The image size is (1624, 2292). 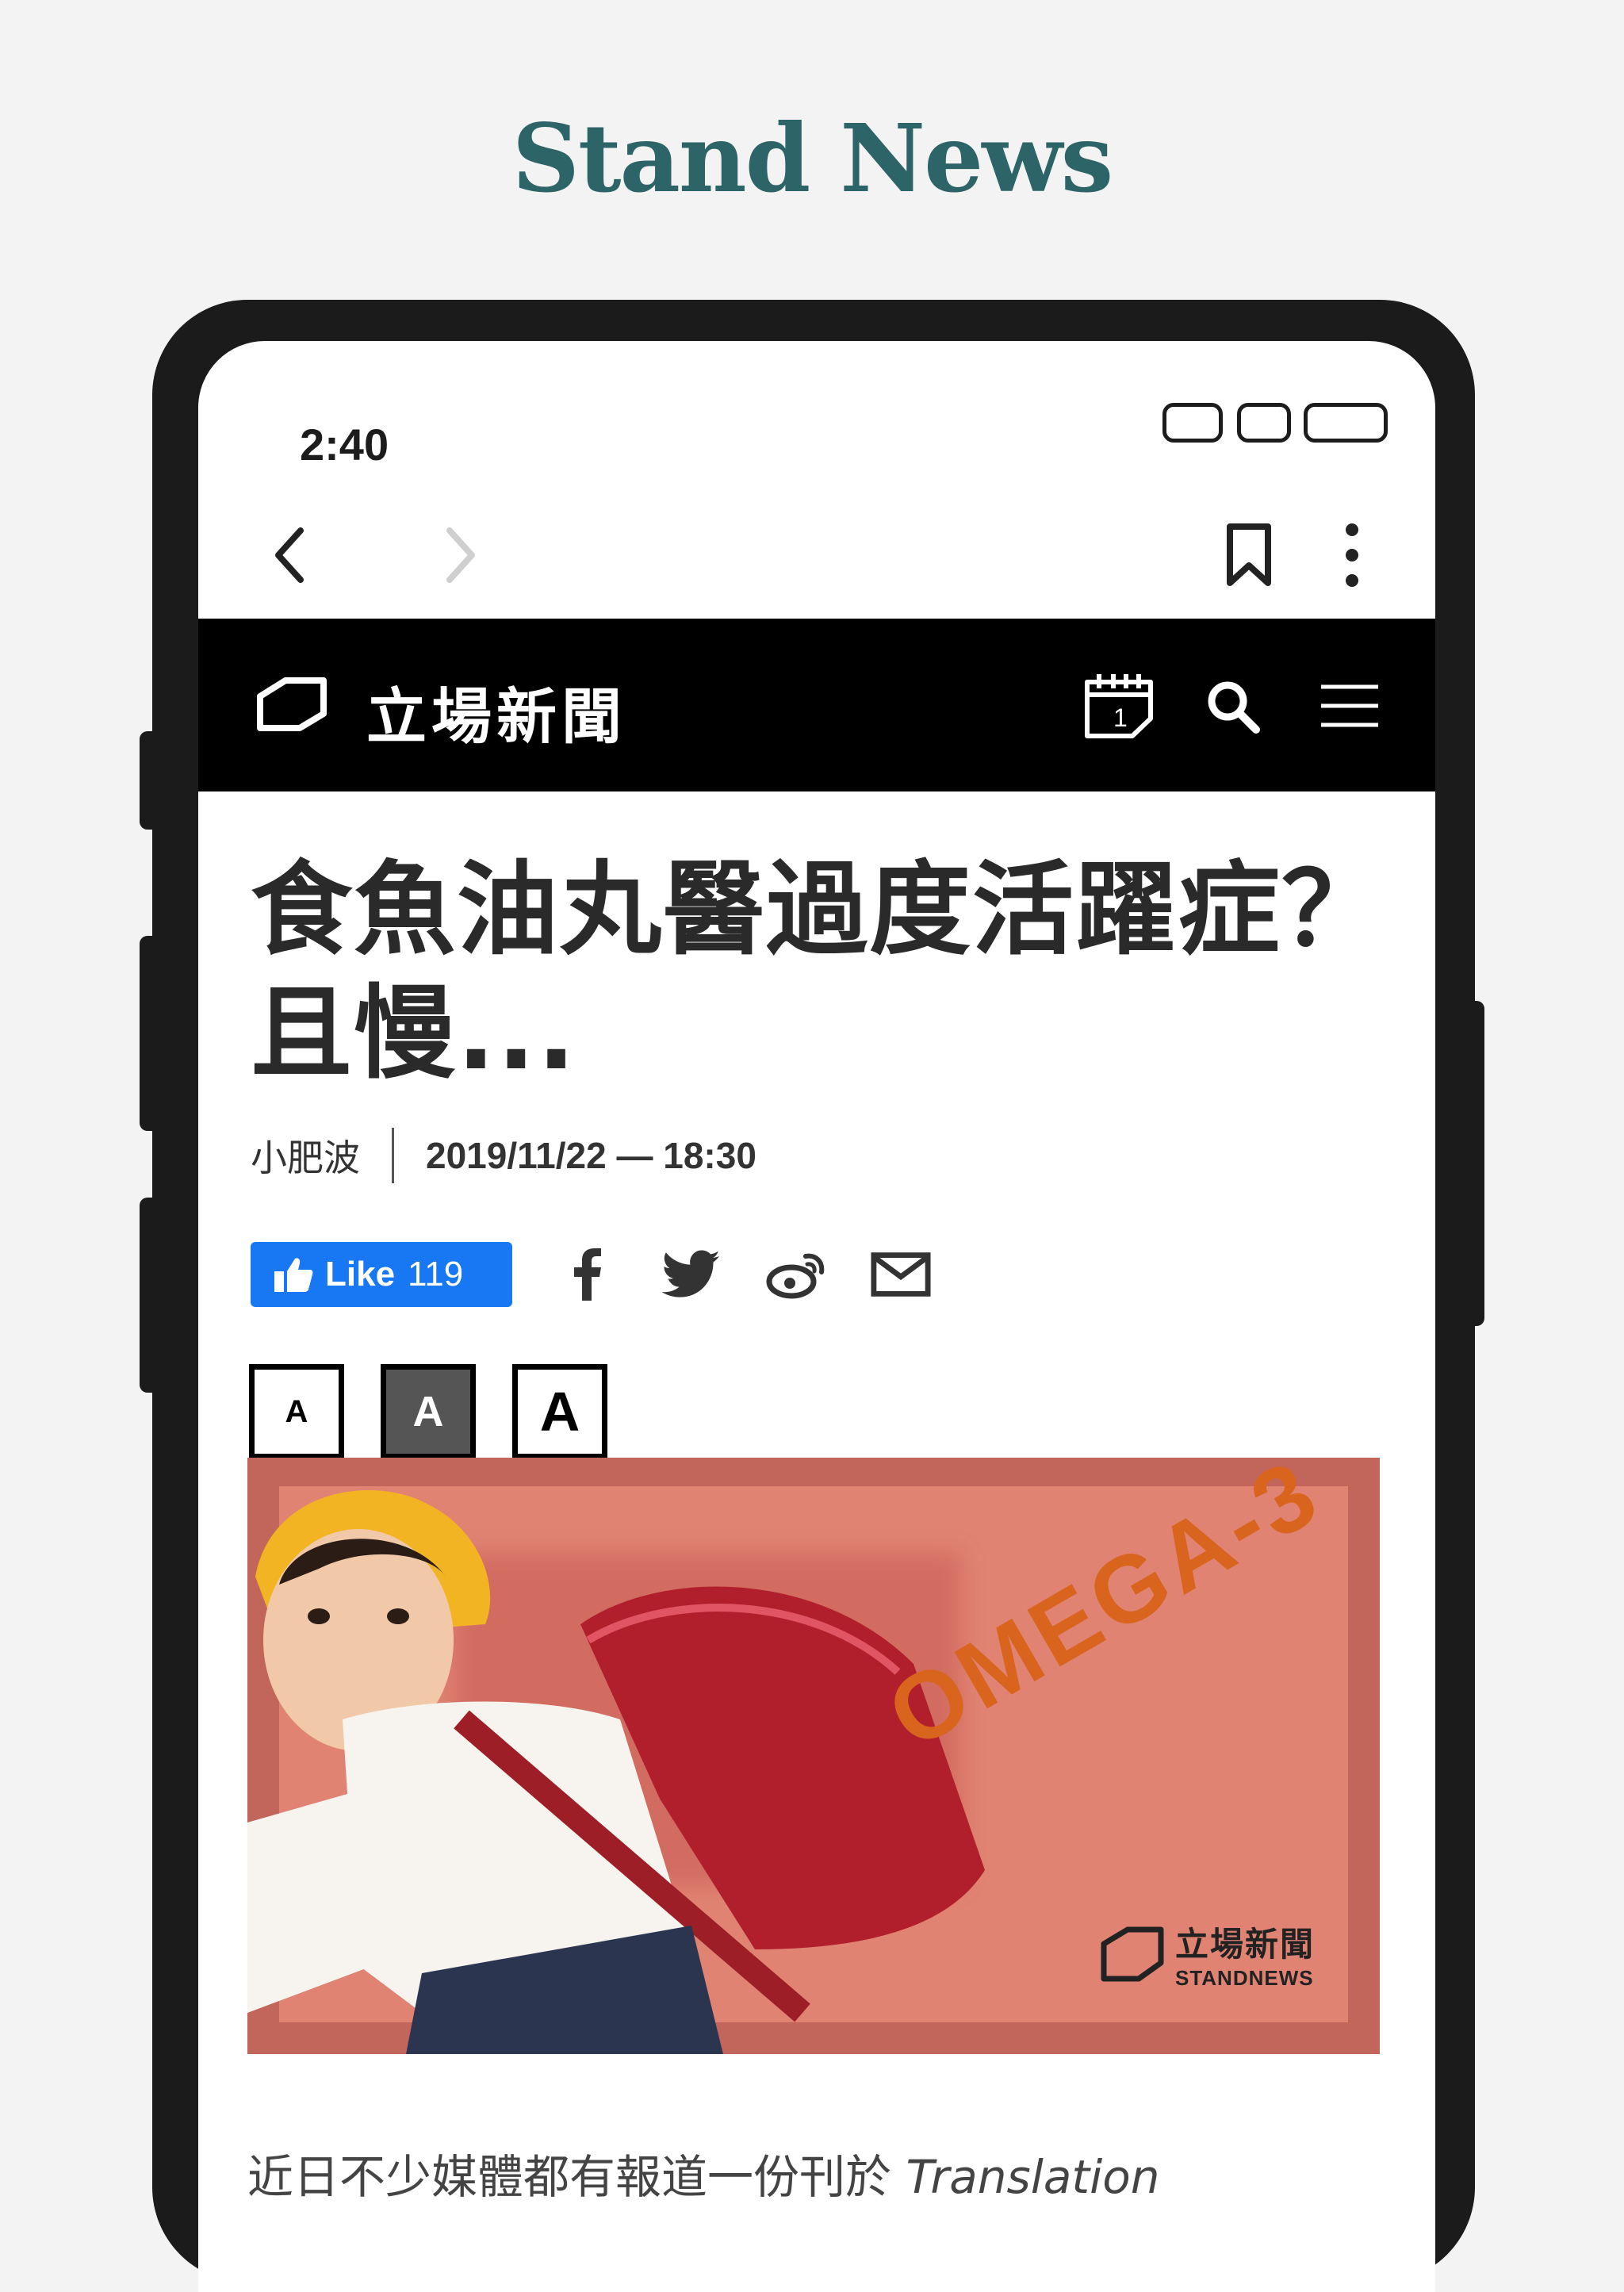 I want to click on back-button, so click(x=289, y=556).